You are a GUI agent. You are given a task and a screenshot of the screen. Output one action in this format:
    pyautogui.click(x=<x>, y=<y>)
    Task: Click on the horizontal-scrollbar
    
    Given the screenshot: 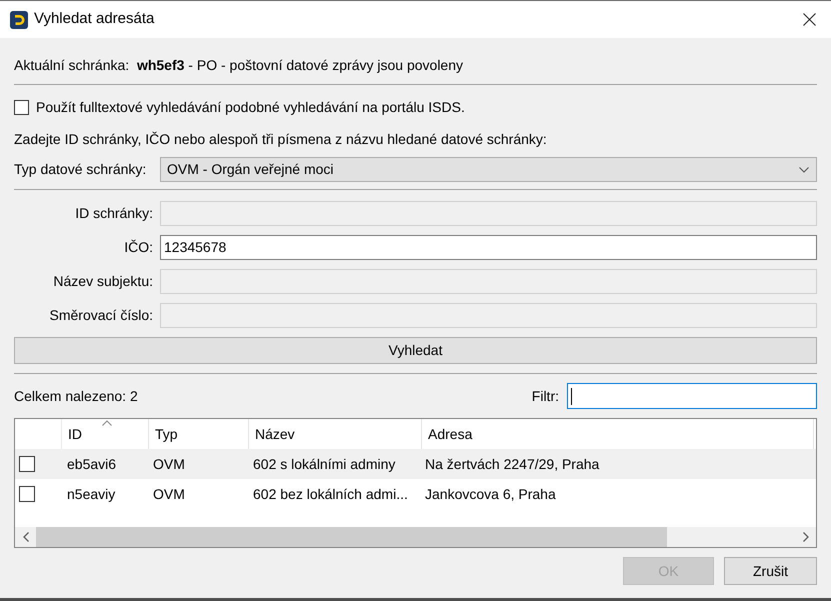 What is the action you would take?
    pyautogui.click(x=415, y=537)
    